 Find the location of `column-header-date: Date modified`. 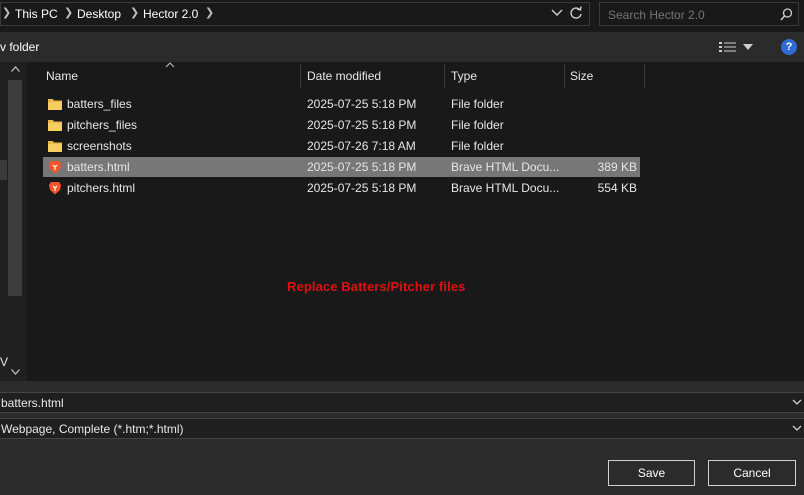

column-header-date: Date modified is located at coordinates (344, 76).